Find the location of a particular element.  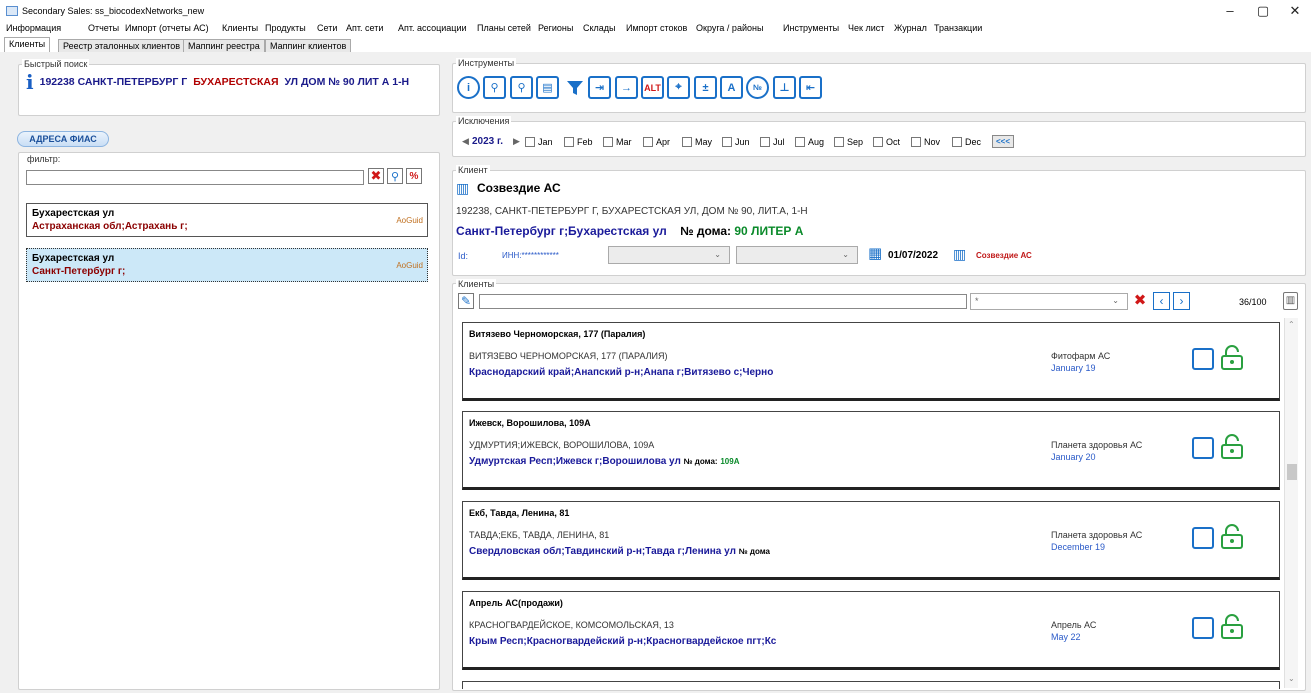

menu-products: Продукты is located at coordinates (285, 28).